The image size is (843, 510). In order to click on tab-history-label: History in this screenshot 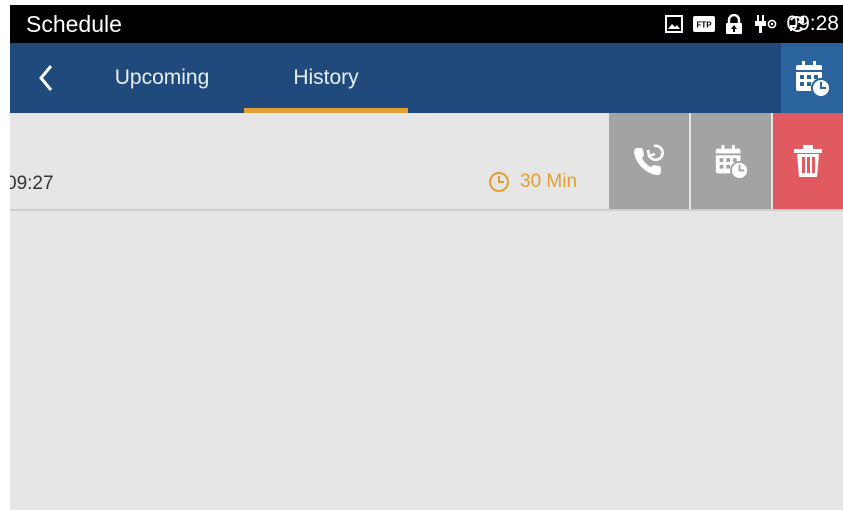, I will do `click(326, 77)`.